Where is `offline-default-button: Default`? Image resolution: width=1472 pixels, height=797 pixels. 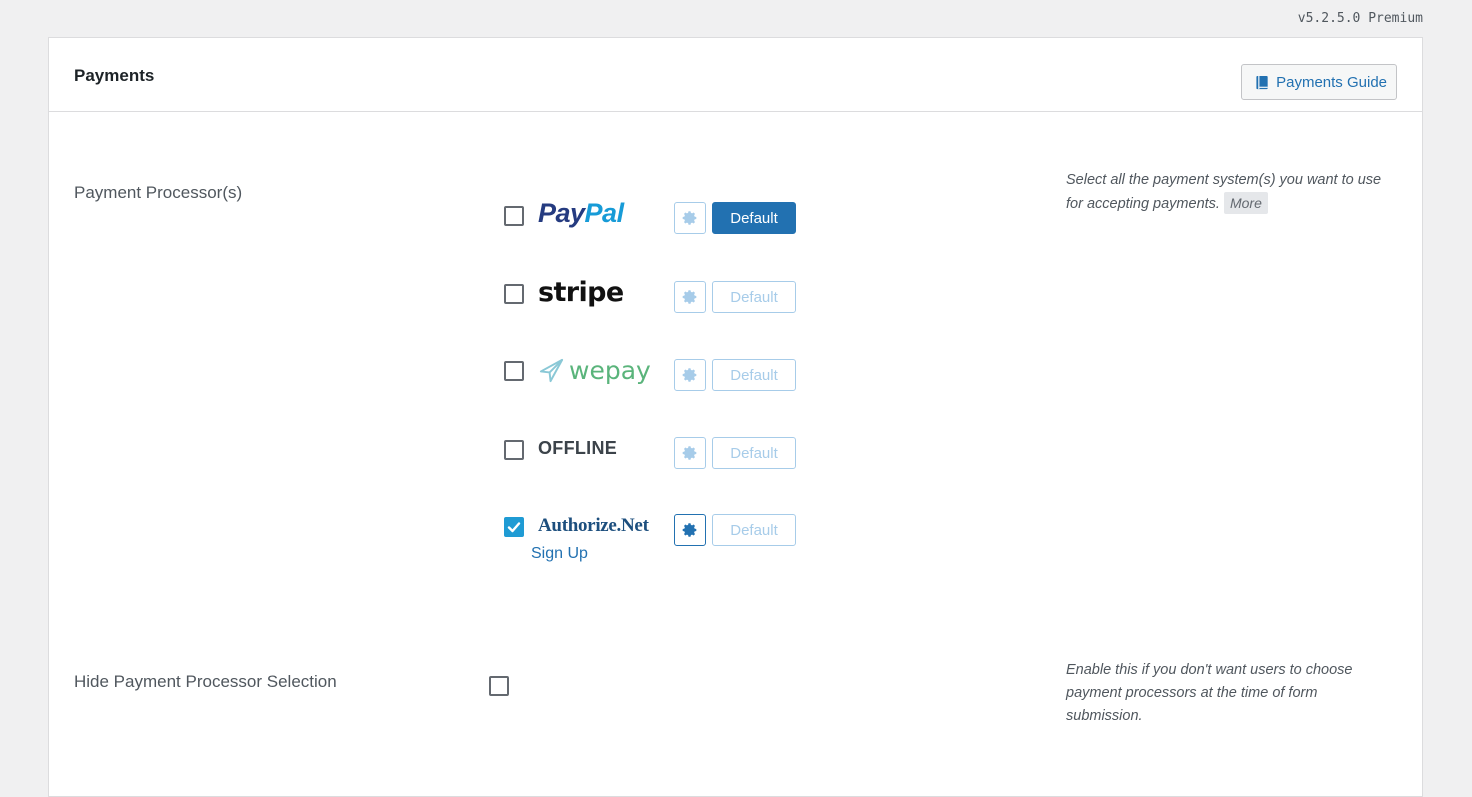 offline-default-button: Default is located at coordinates (754, 453).